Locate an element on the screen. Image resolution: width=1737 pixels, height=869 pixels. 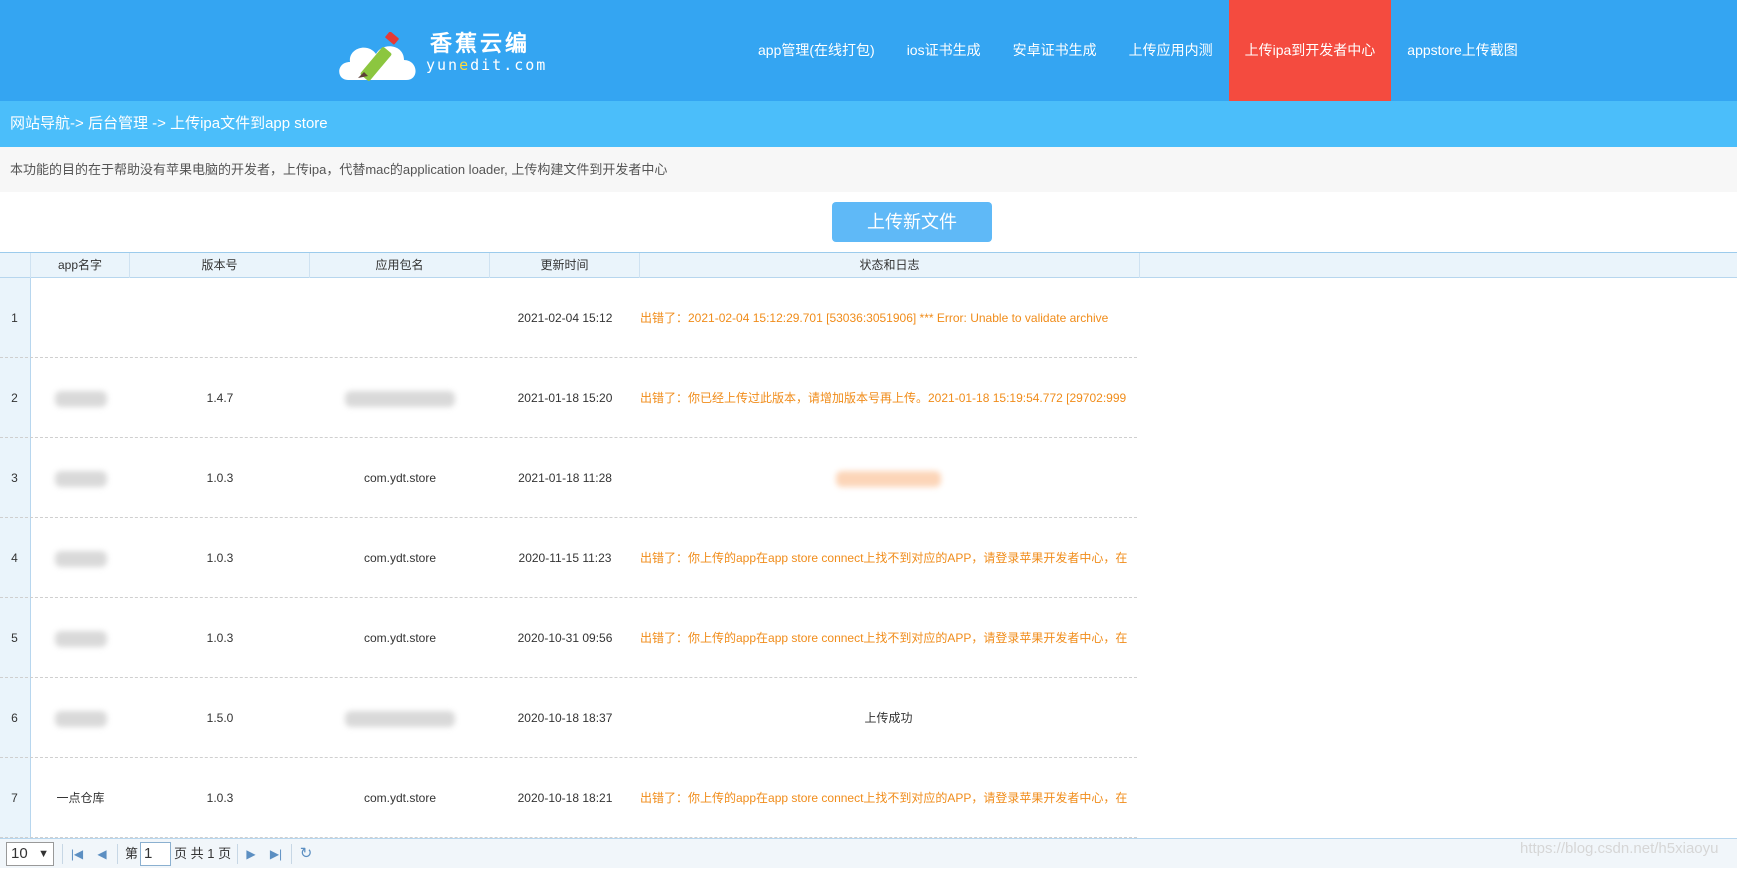
nav-item-0: app管理(在线打包) is located at coordinates (816, 50).